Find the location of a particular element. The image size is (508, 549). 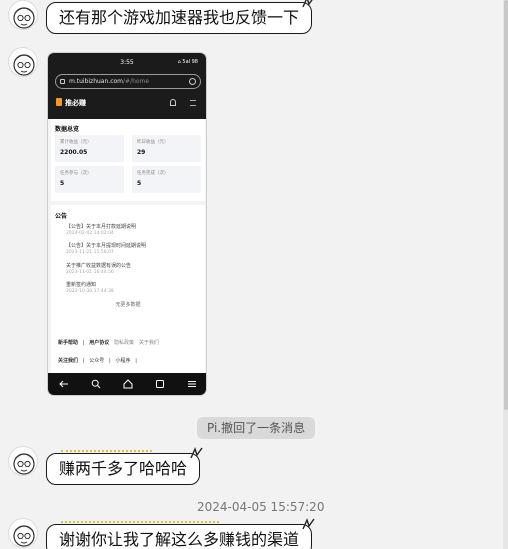

stat-label: 任务参与（次） is located at coordinates (76, 173).